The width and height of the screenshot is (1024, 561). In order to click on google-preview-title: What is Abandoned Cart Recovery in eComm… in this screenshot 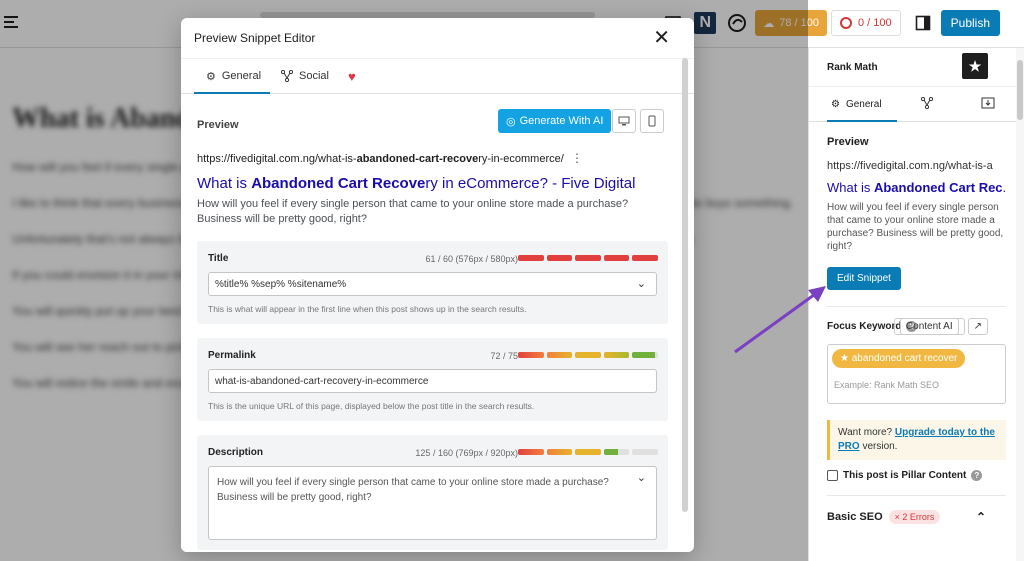, I will do `click(416, 183)`.